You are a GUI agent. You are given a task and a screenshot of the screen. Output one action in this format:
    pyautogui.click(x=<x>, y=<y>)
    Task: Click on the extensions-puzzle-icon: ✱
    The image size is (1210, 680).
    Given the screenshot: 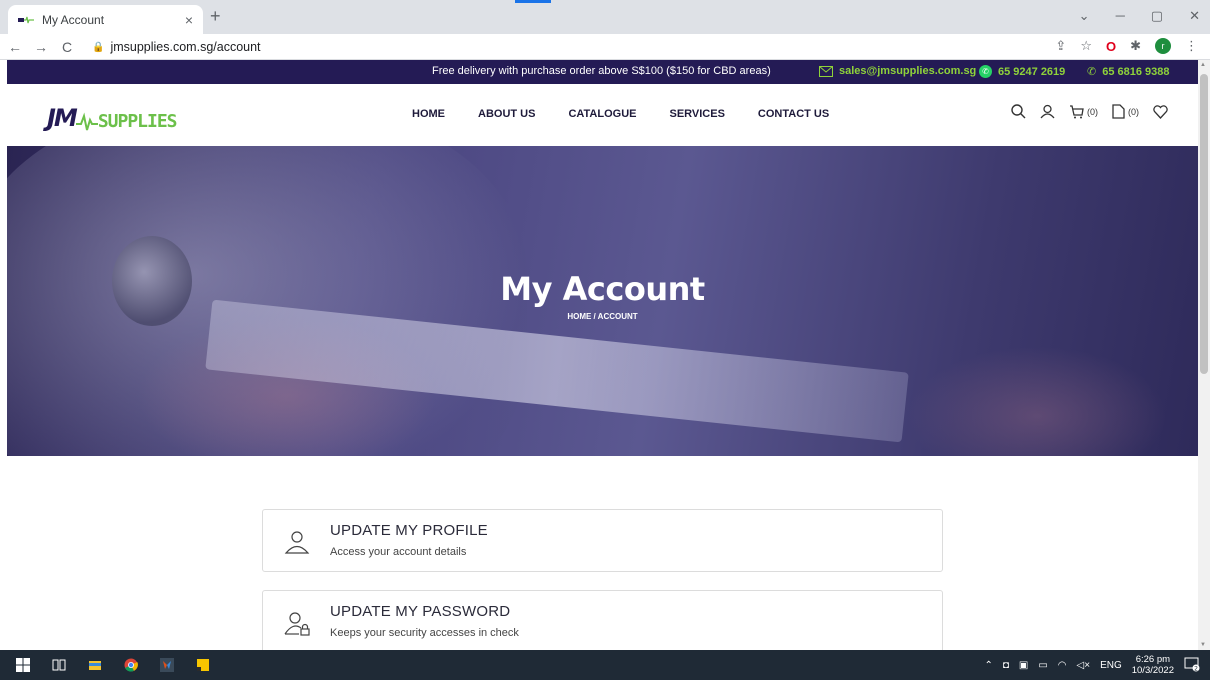 What is the action you would take?
    pyautogui.click(x=1135, y=46)
    